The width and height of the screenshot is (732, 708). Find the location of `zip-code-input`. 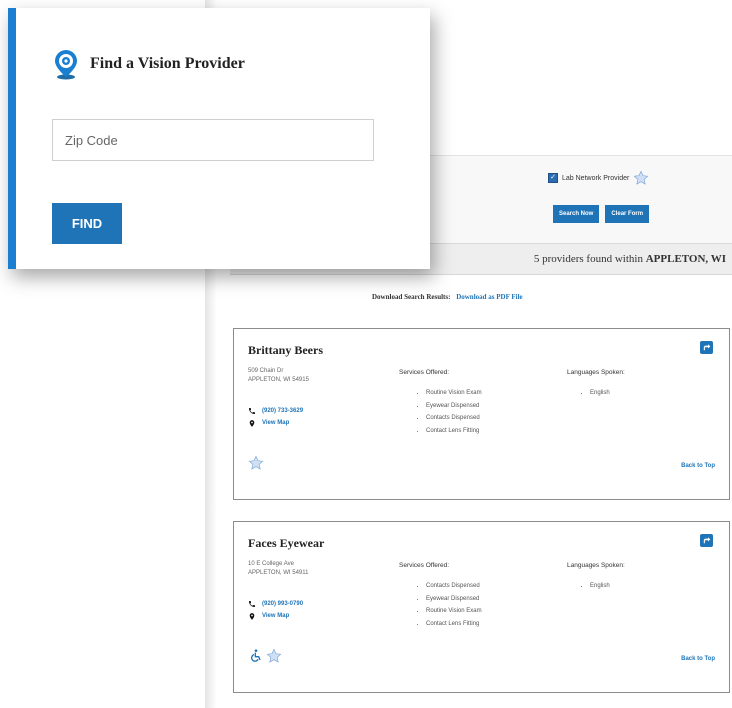

zip-code-input is located at coordinates (213, 140).